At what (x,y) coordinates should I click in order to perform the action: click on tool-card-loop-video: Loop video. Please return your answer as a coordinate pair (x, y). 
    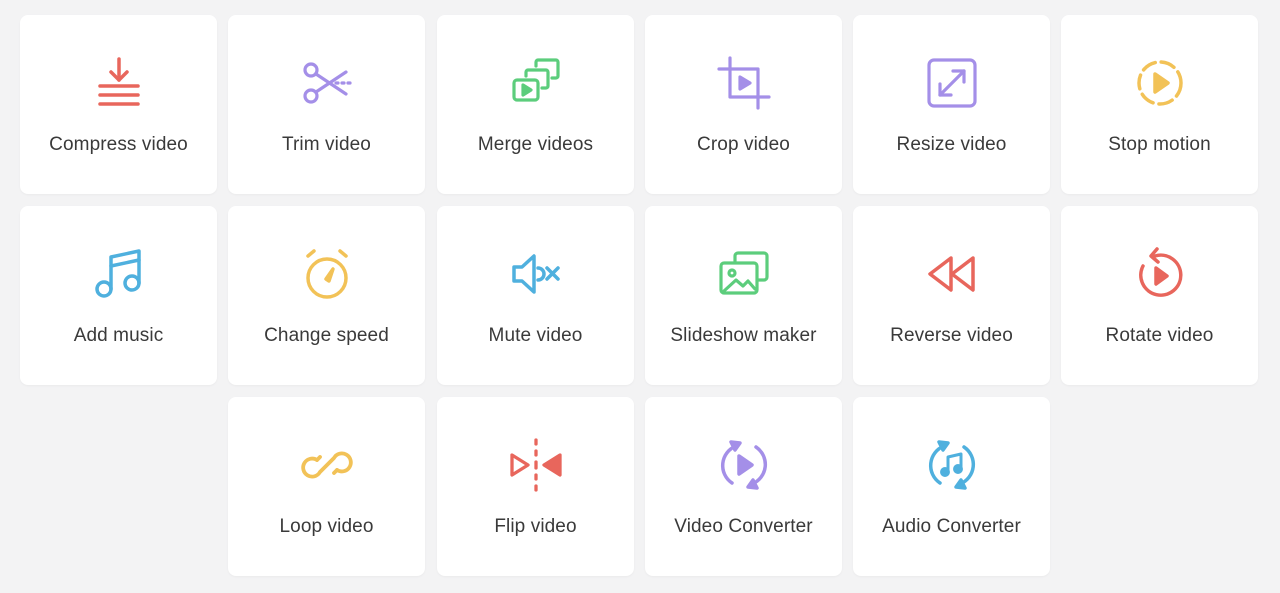
    Looking at the image, I should click on (326, 486).